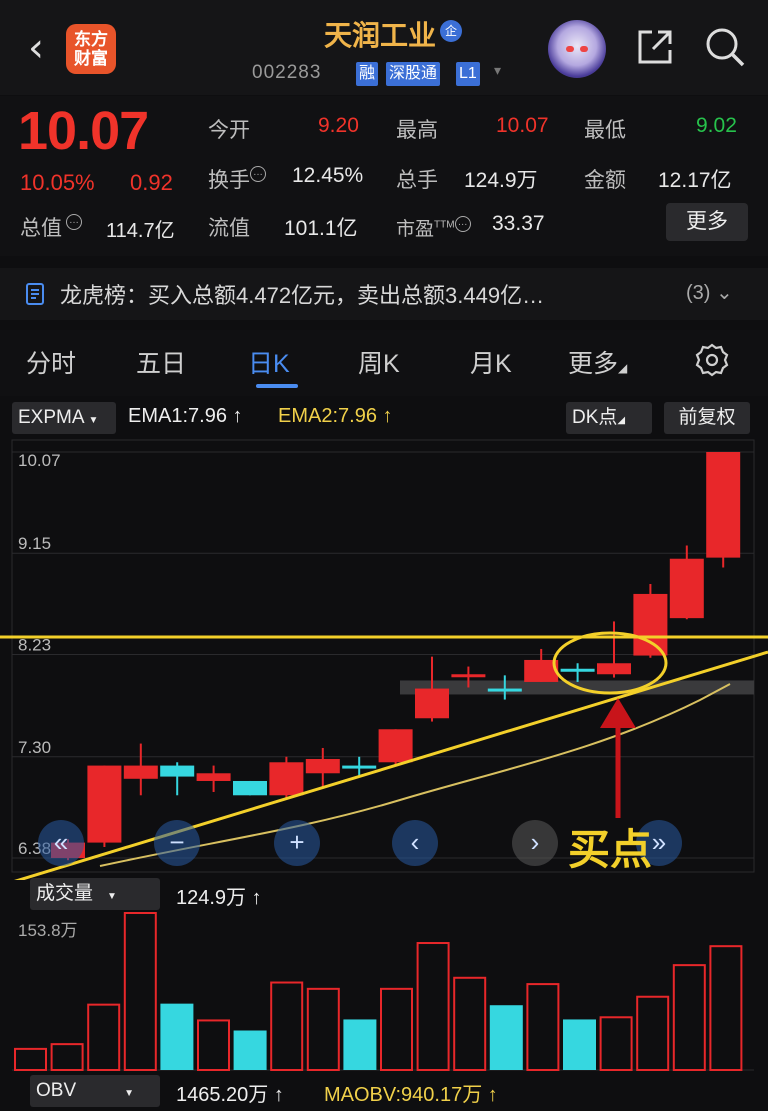 This screenshot has height=1111, width=768. I want to click on tab-intraday: 分时, so click(51, 362).